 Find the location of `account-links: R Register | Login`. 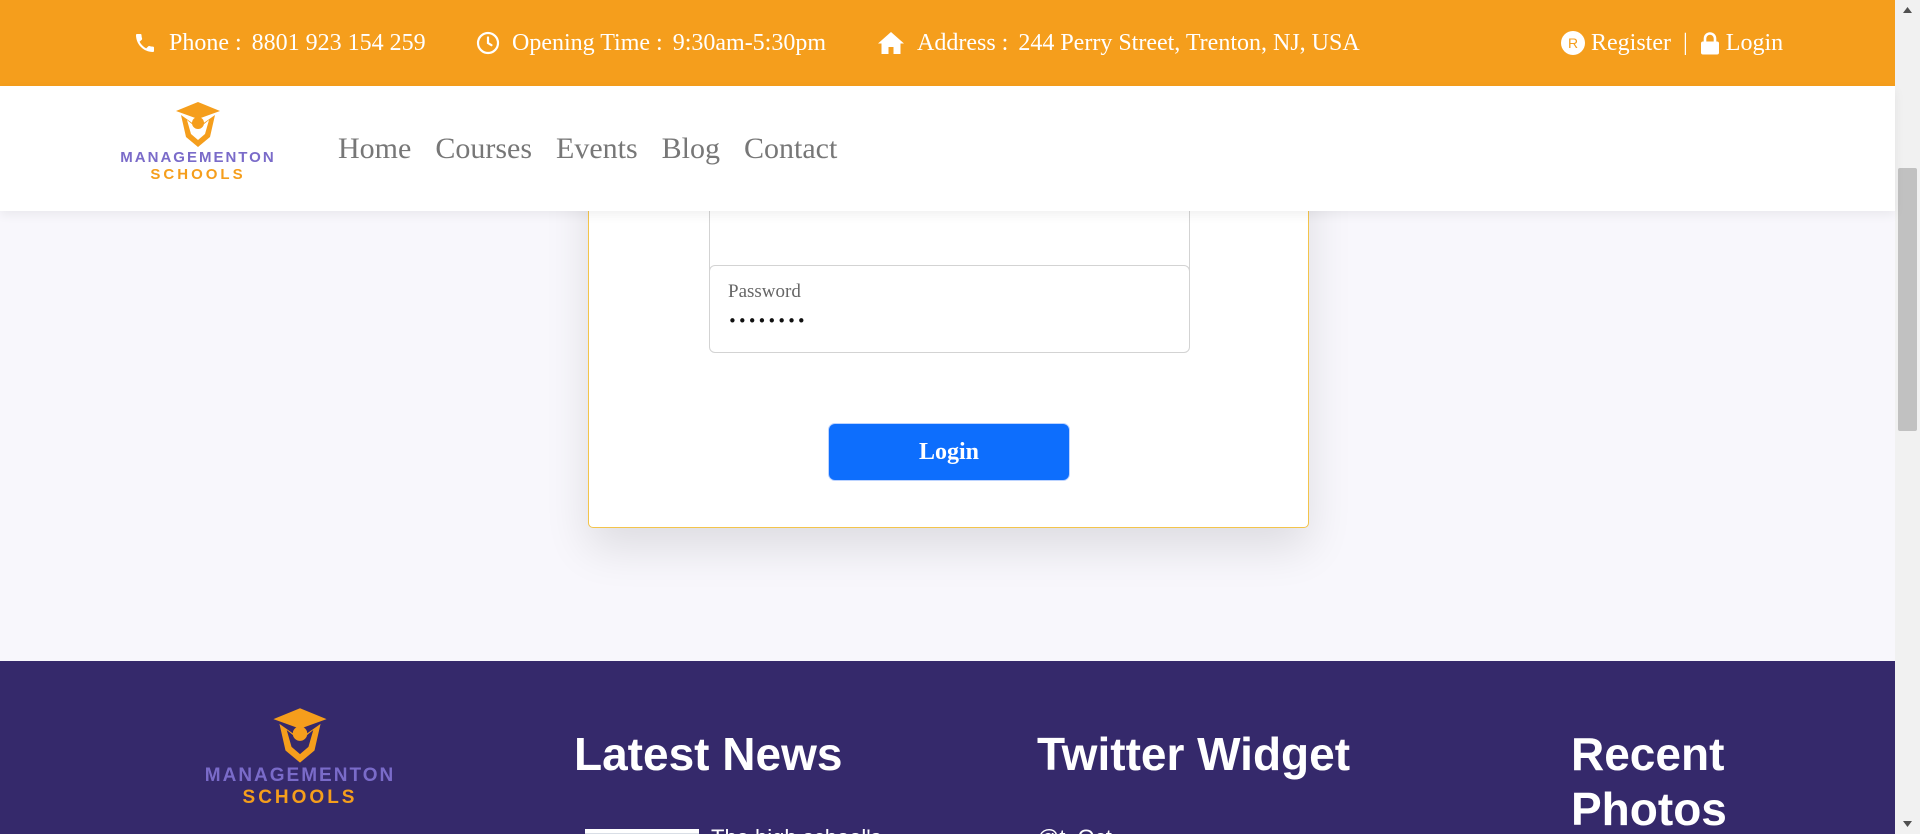

account-links: R Register | Login is located at coordinates (1672, 43).